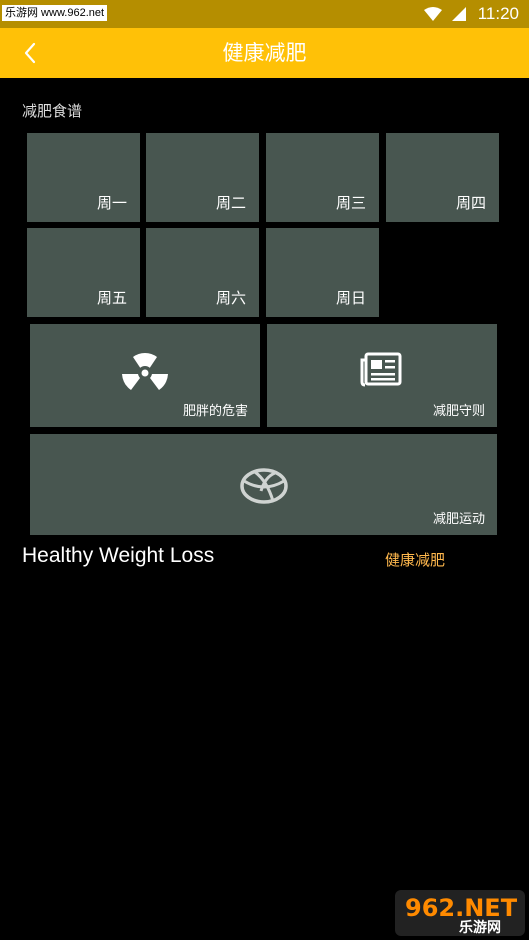  Describe the element at coordinates (202, 177) in the screenshot. I see `day-tile-tue: 周二` at that location.